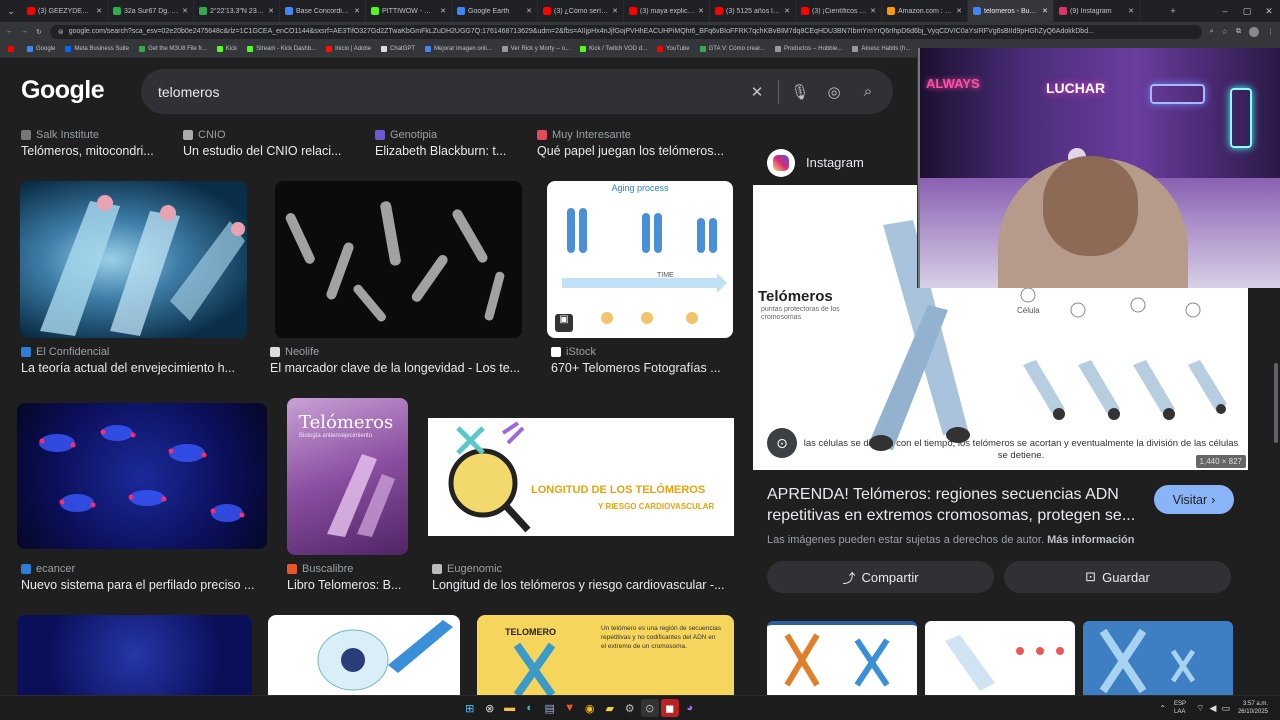  I want to click on obs-icon: ⊙, so click(649, 708).